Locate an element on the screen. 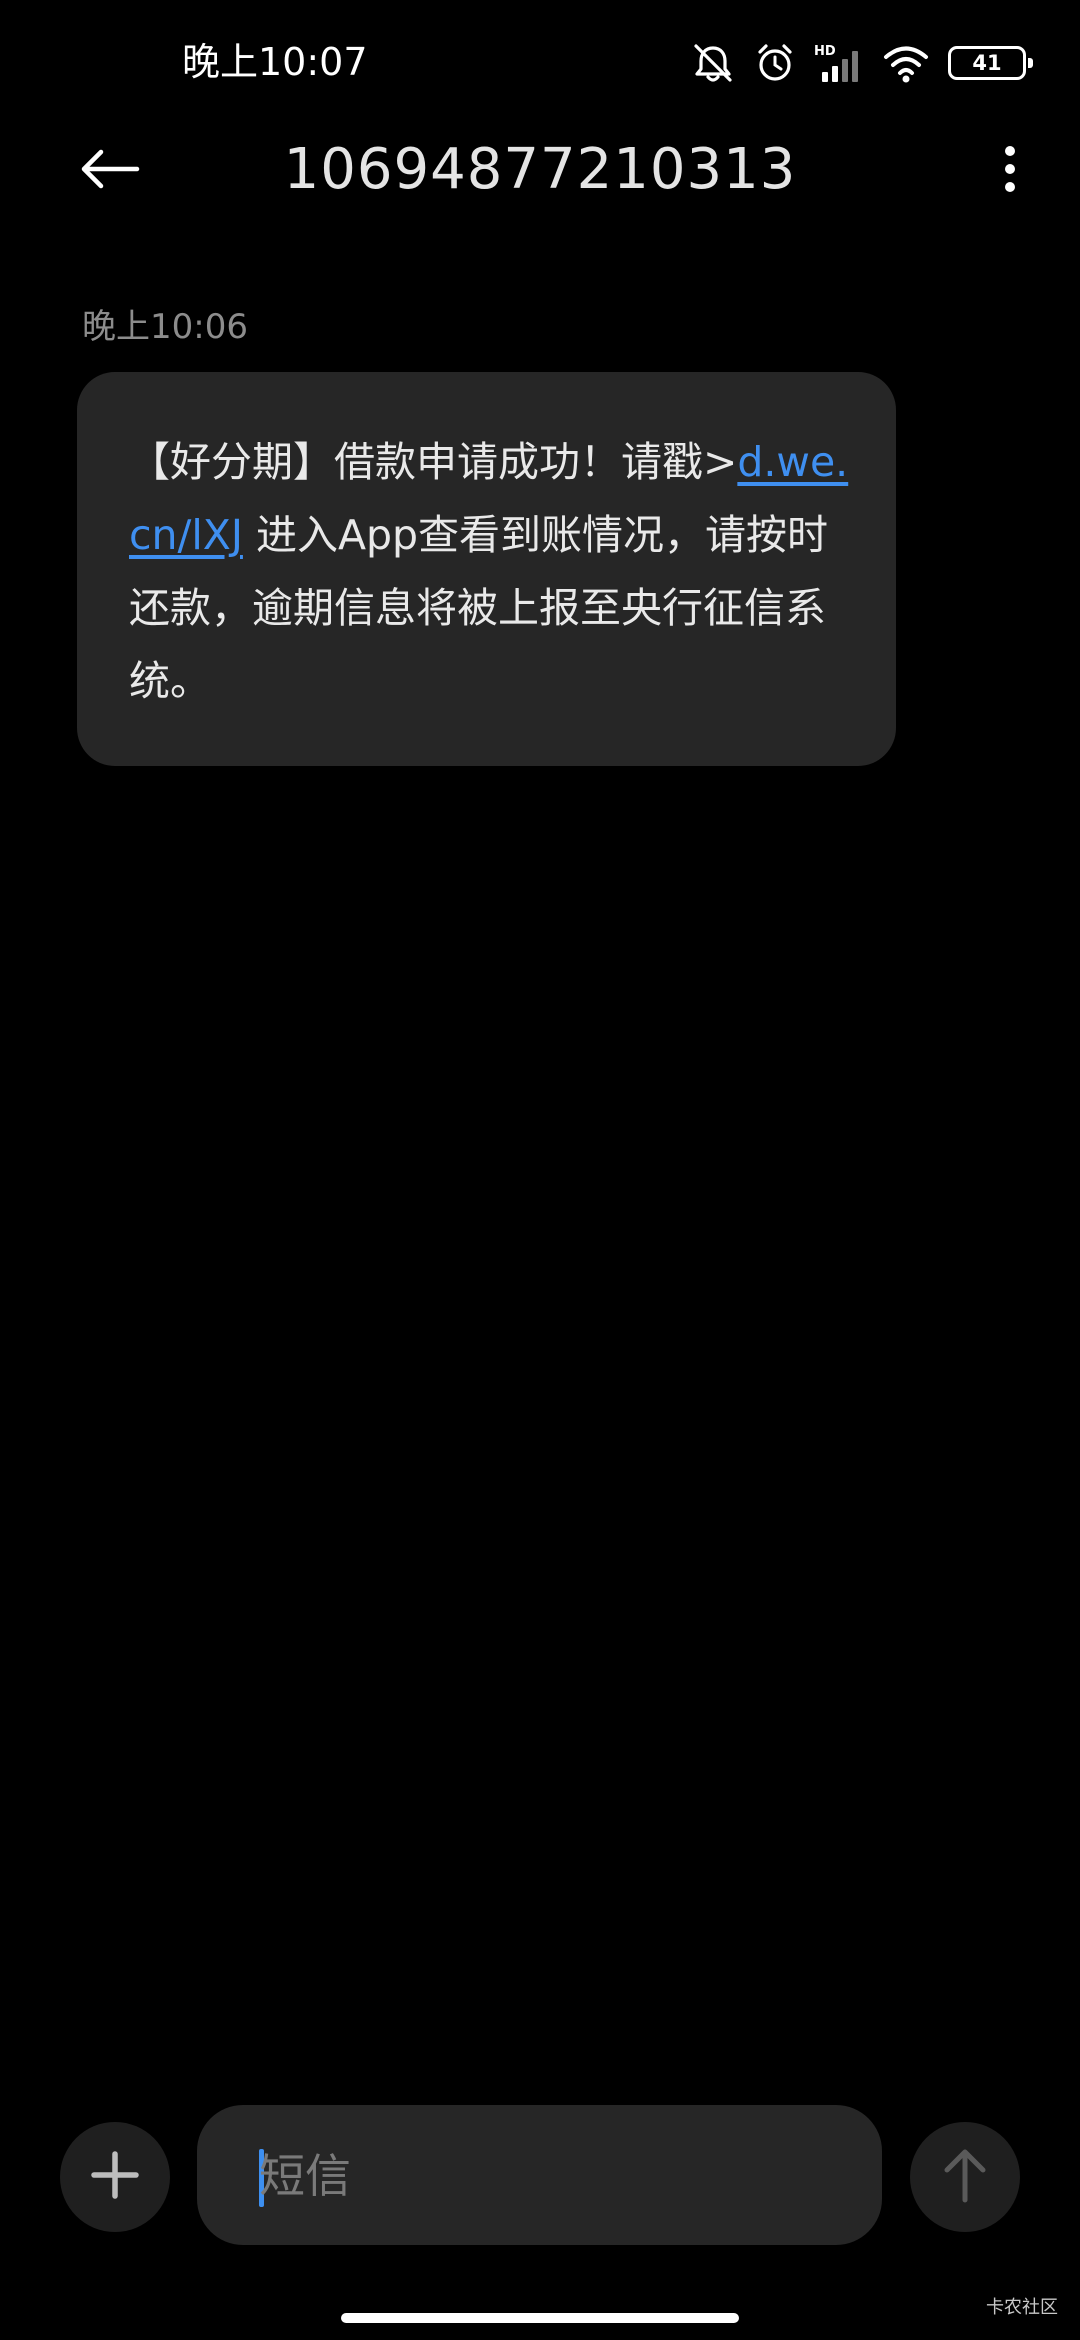  status-time: 晚上10:07 is located at coordinates (275, 62).